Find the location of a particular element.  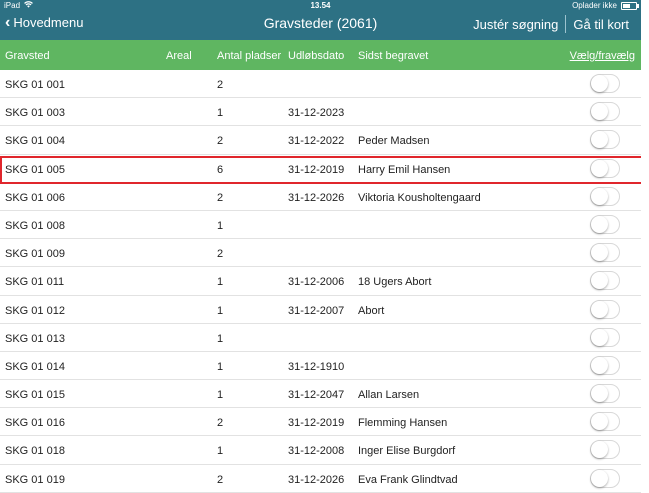

table-row: SKG 01 012 1 31-12-2007 Abort is located at coordinates (320, 310).